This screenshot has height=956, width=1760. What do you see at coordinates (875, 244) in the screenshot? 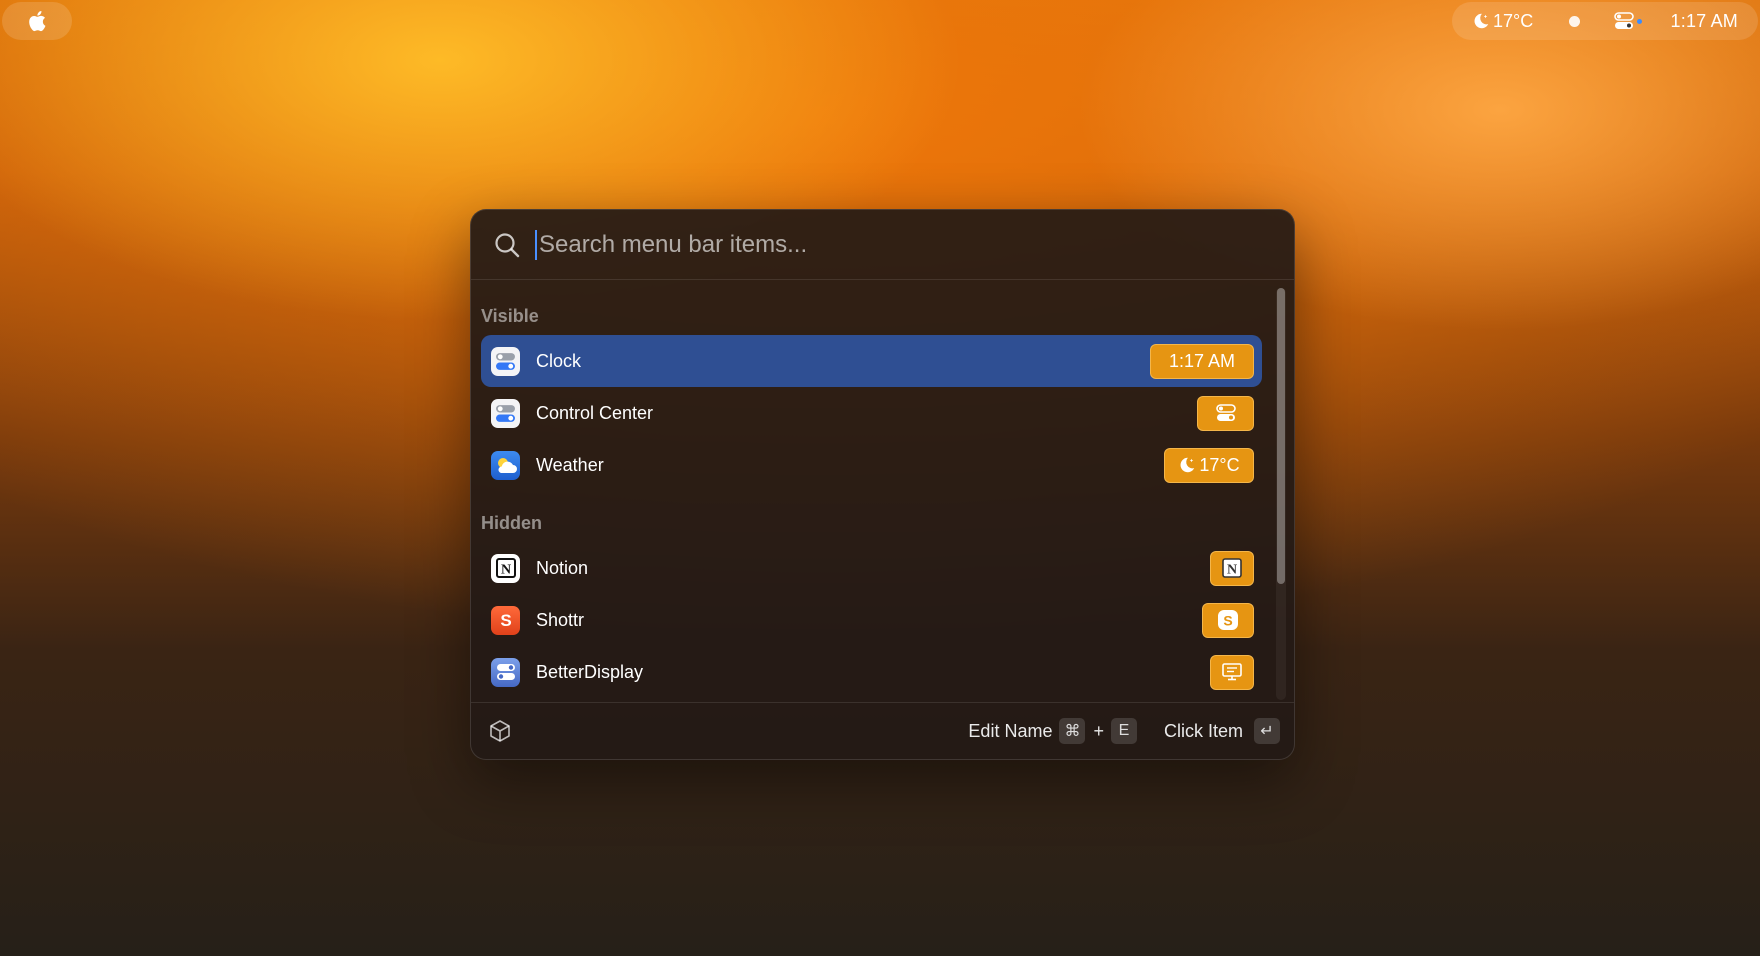
I see `search-input` at bounding box center [875, 244].